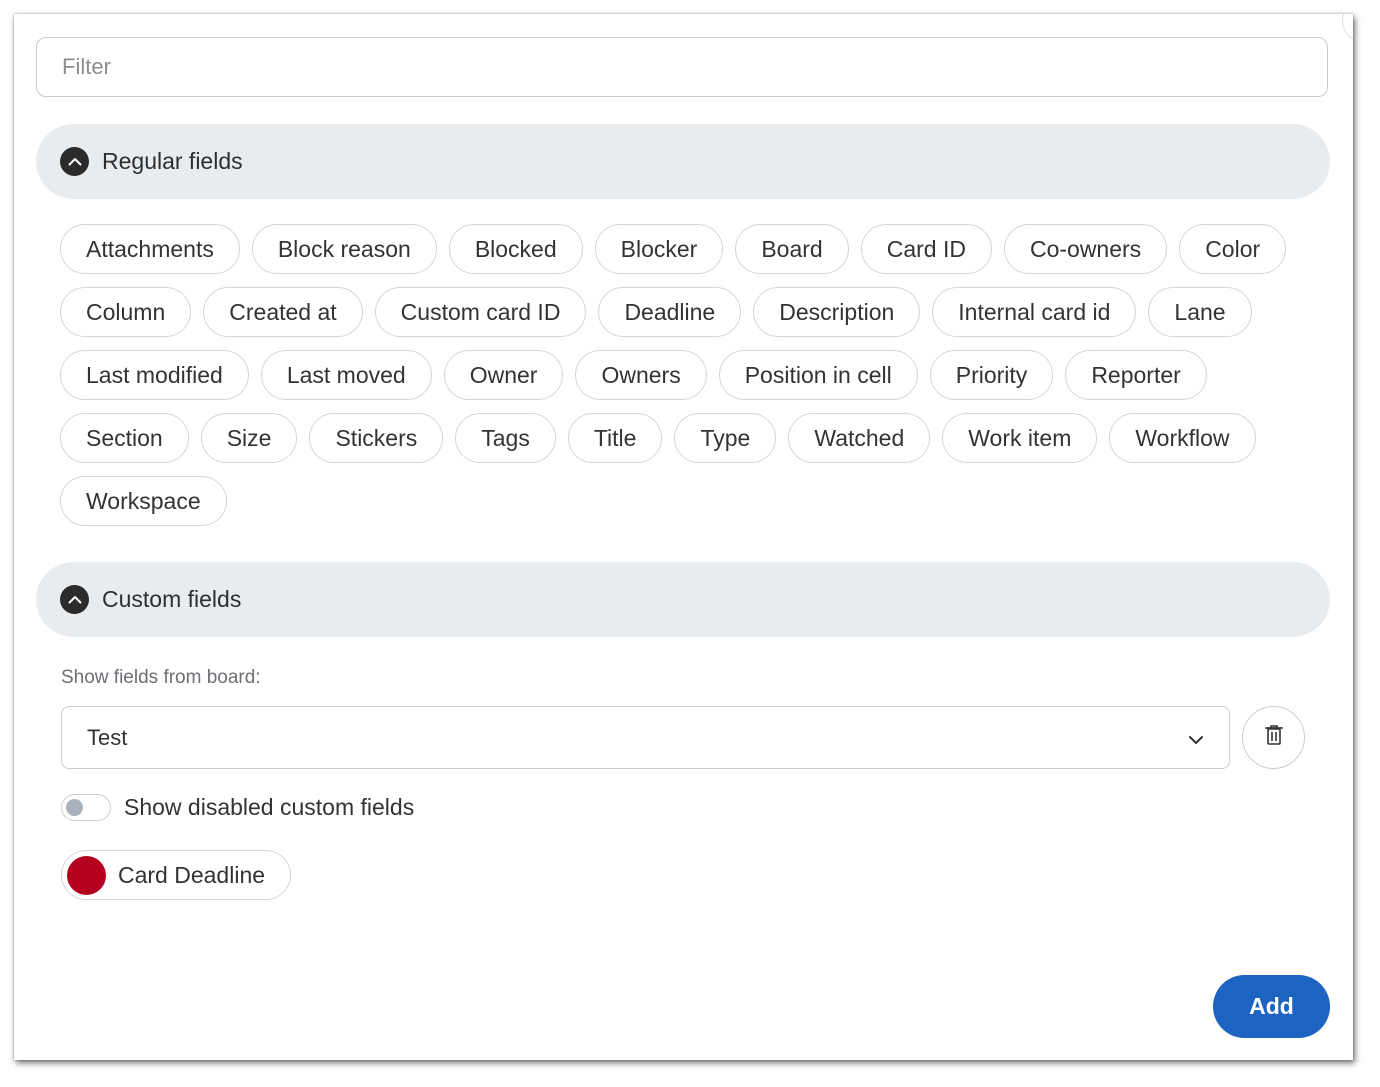  I want to click on regular-fields-header: Regular fields, so click(683, 161).